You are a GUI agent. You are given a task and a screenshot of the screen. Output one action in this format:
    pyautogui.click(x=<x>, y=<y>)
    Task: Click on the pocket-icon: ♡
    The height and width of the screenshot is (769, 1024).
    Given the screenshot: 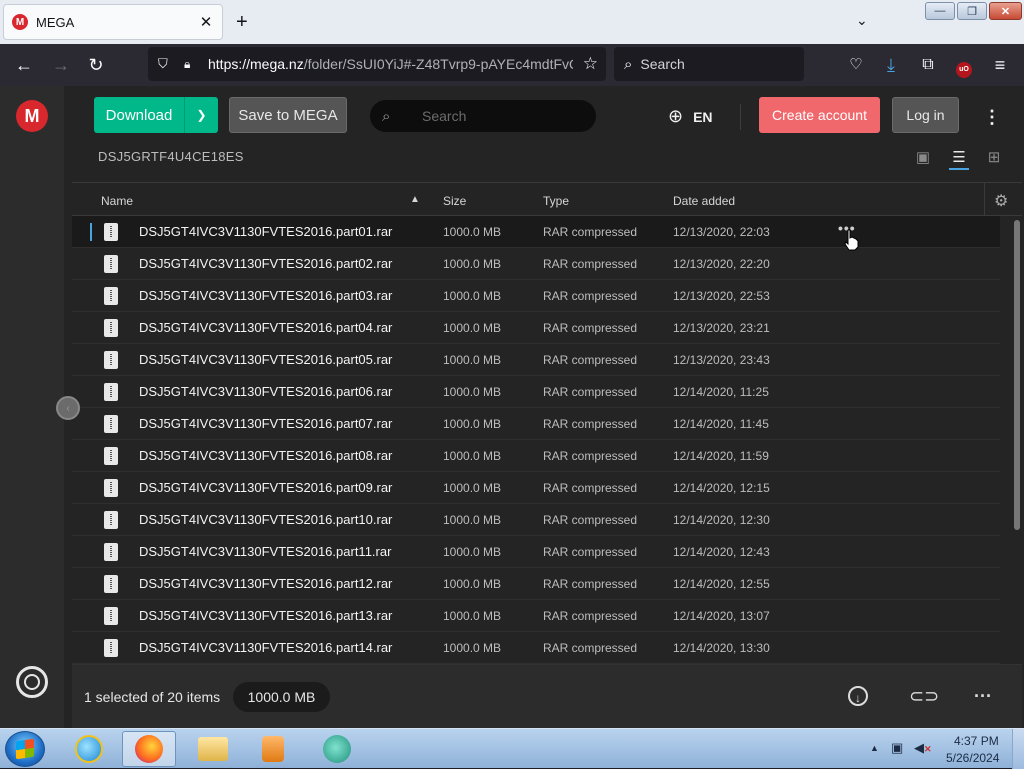 What is the action you would take?
    pyautogui.click(x=856, y=65)
    